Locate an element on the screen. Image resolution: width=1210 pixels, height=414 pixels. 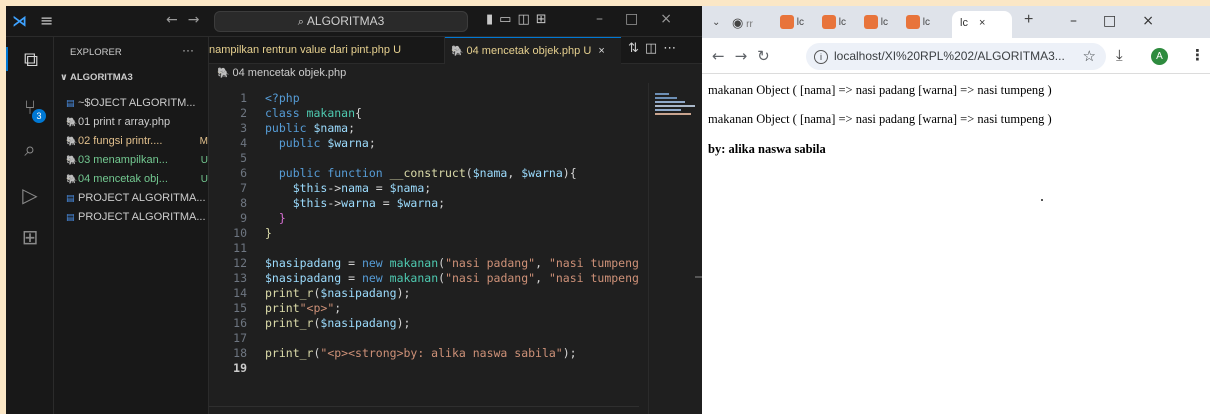
extensions-icon: ⊞ is located at coordinates (30, 237).